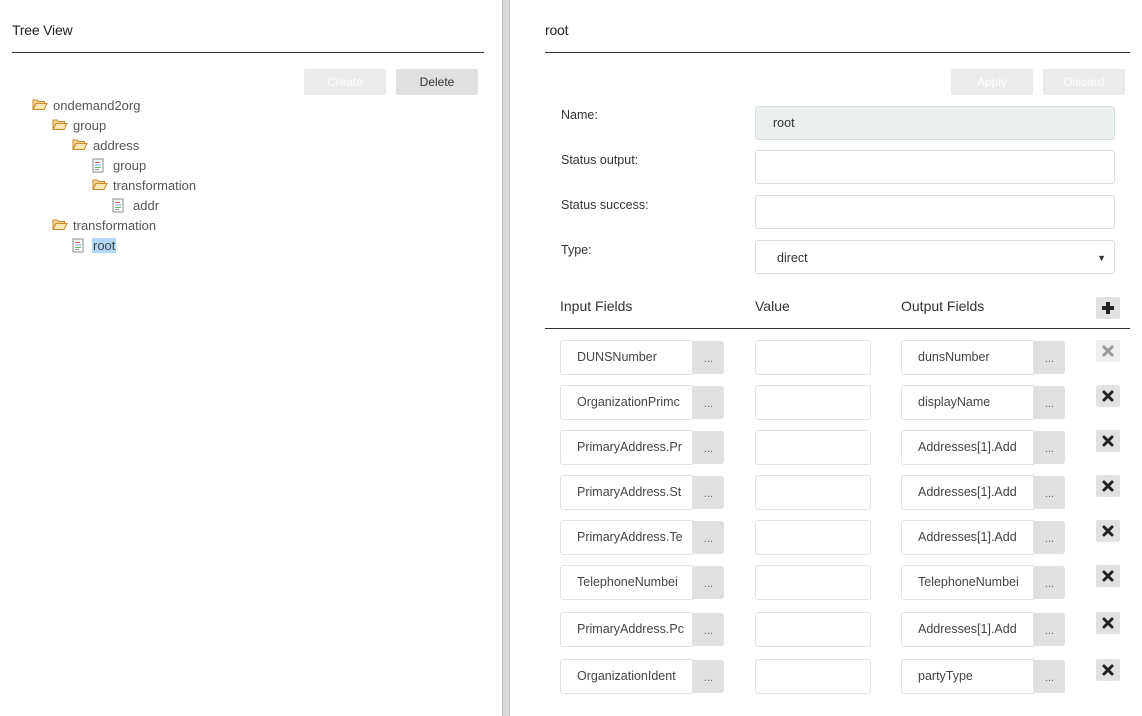 The width and height of the screenshot is (1142, 716). I want to click on tree-node-folder: group, so click(79, 125).